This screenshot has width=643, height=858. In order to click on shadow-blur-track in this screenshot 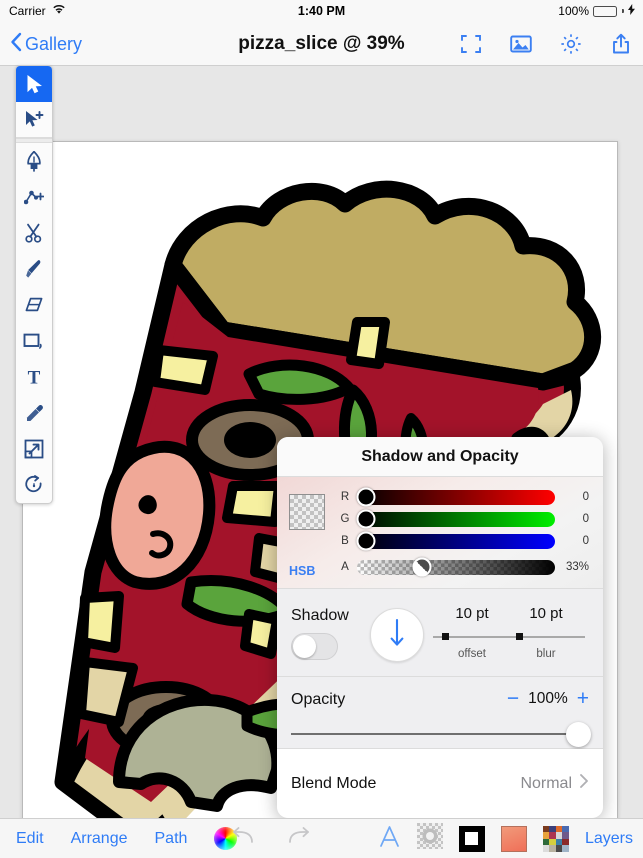, I will do `click(546, 637)`.